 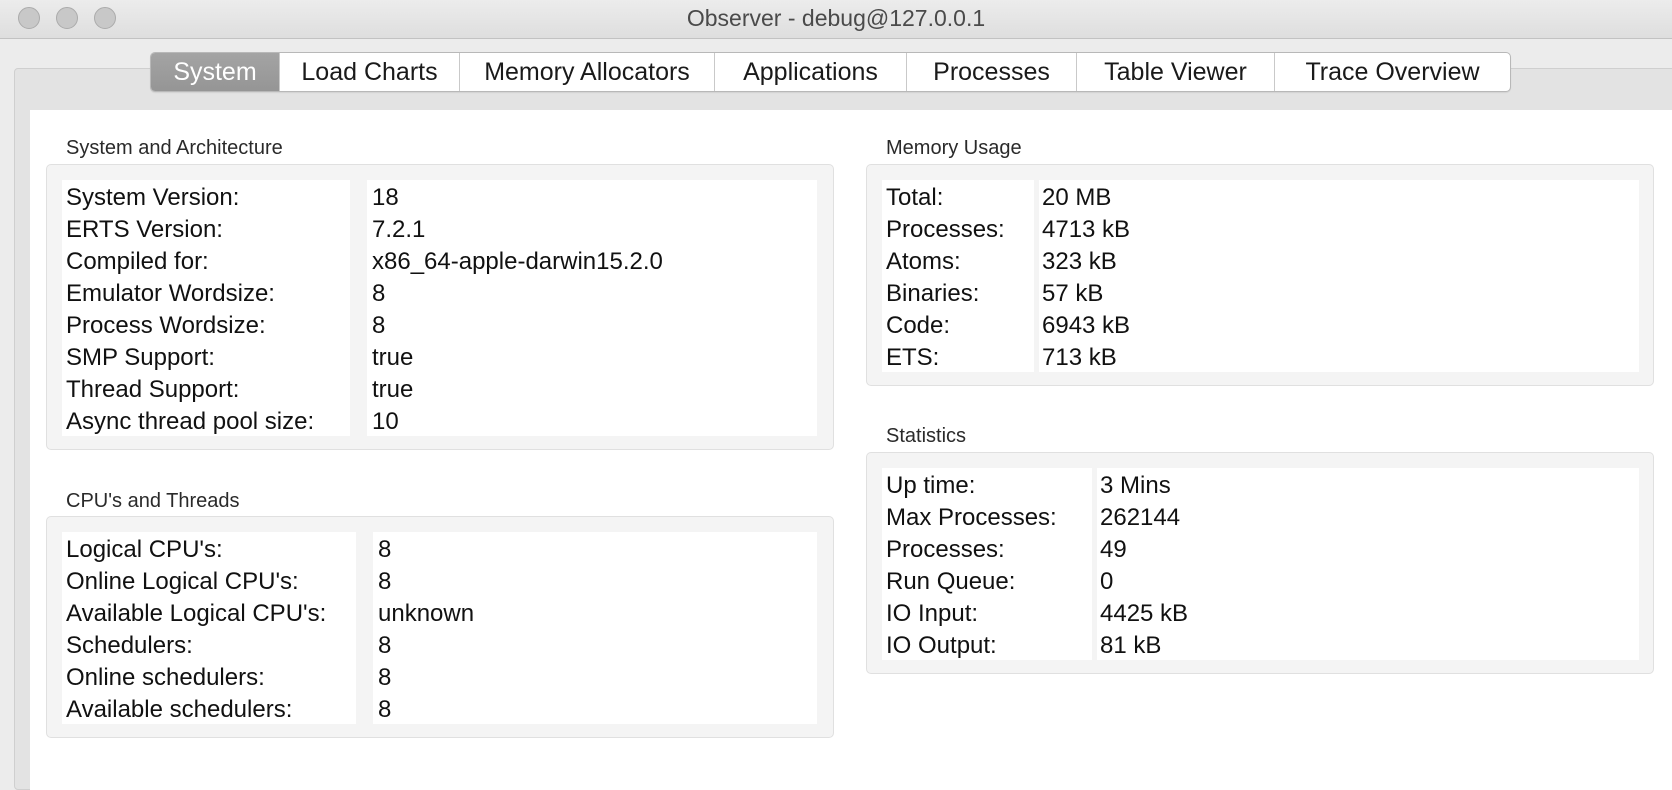 I want to click on smp-support-label: SMP Support:, so click(x=140, y=357).